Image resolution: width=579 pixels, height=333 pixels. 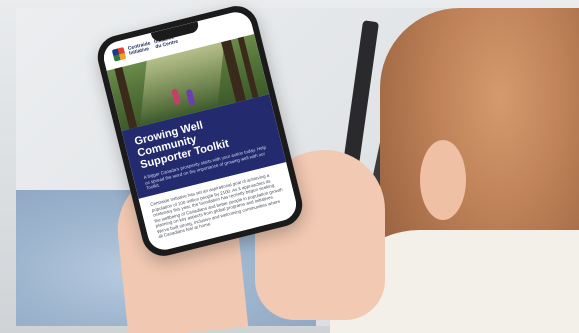 What do you see at coordinates (139, 48) in the screenshot?
I see `logo-text-left: Centraide Initiative` at bounding box center [139, 48].